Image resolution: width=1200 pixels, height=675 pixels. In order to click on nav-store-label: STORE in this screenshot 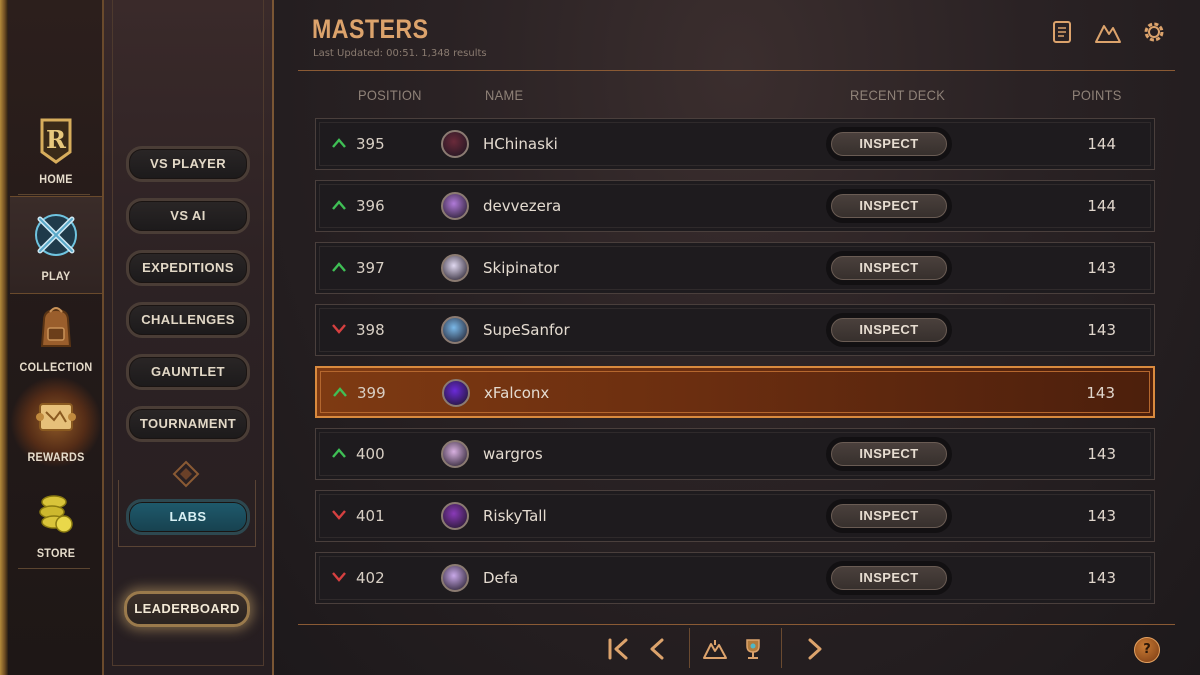, I will do `click(56, 553)`.